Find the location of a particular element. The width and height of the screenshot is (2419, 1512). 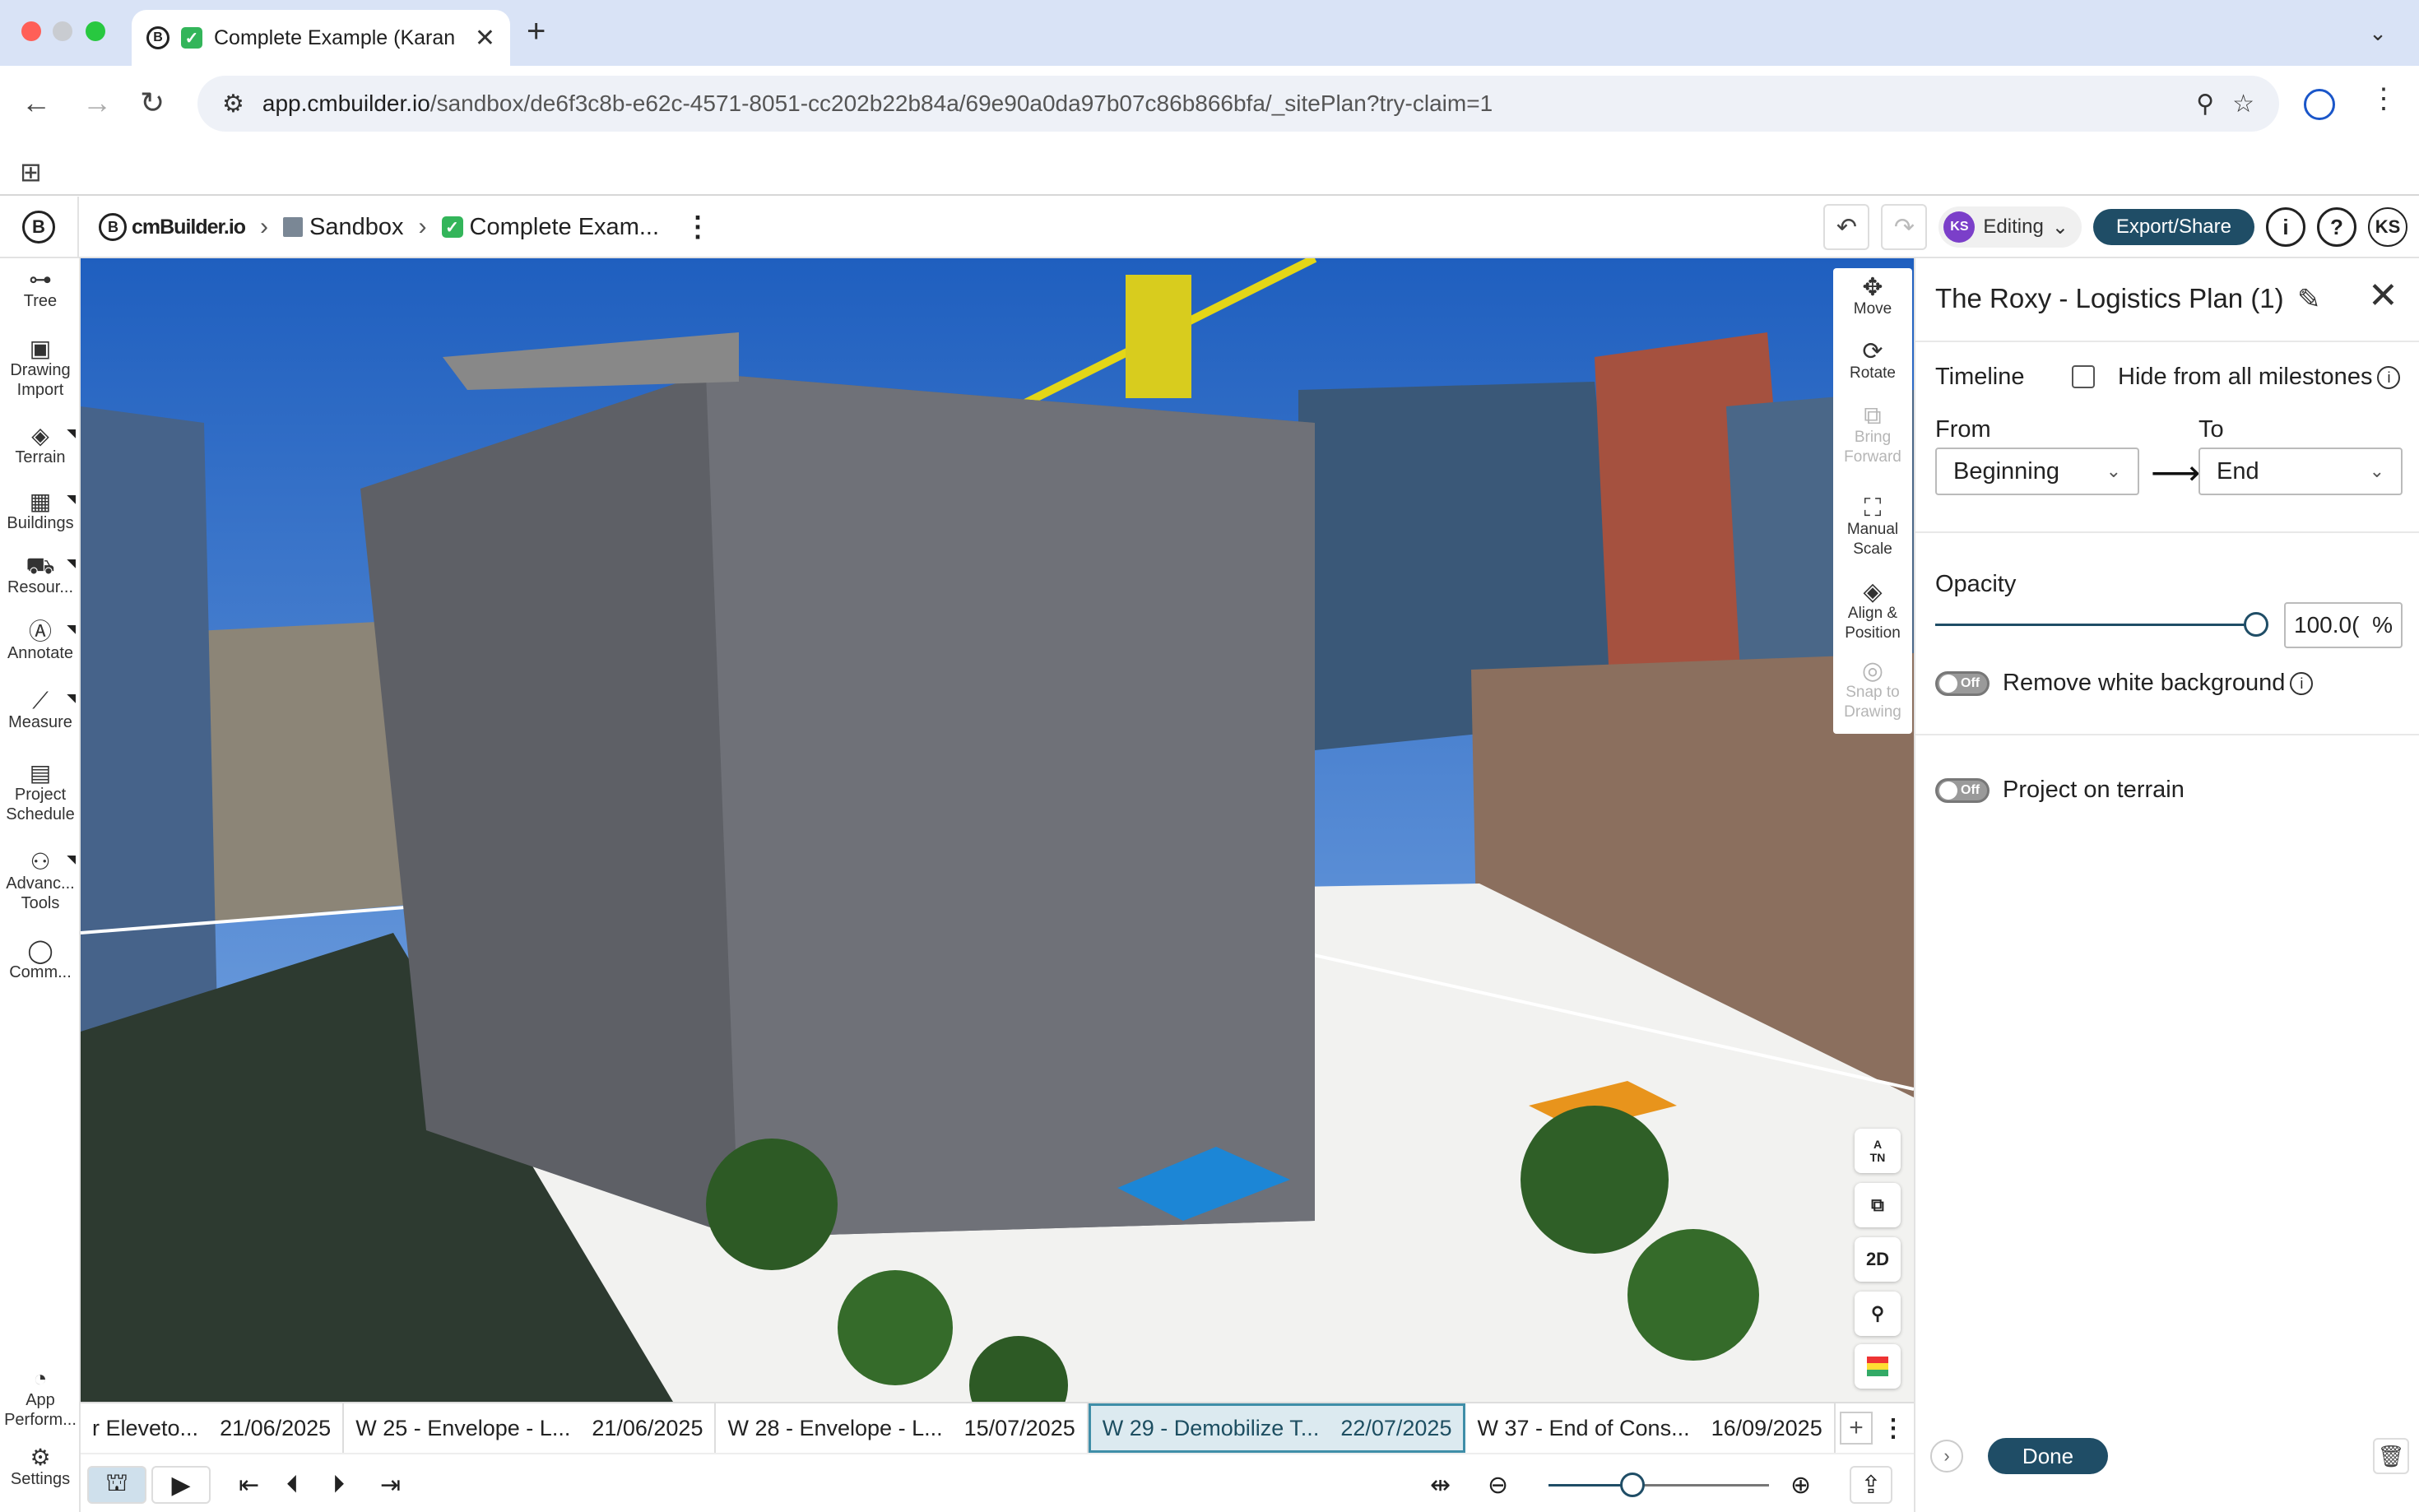

milestone-date: 16/09/2025 is located at coordinates (1767, 1427).